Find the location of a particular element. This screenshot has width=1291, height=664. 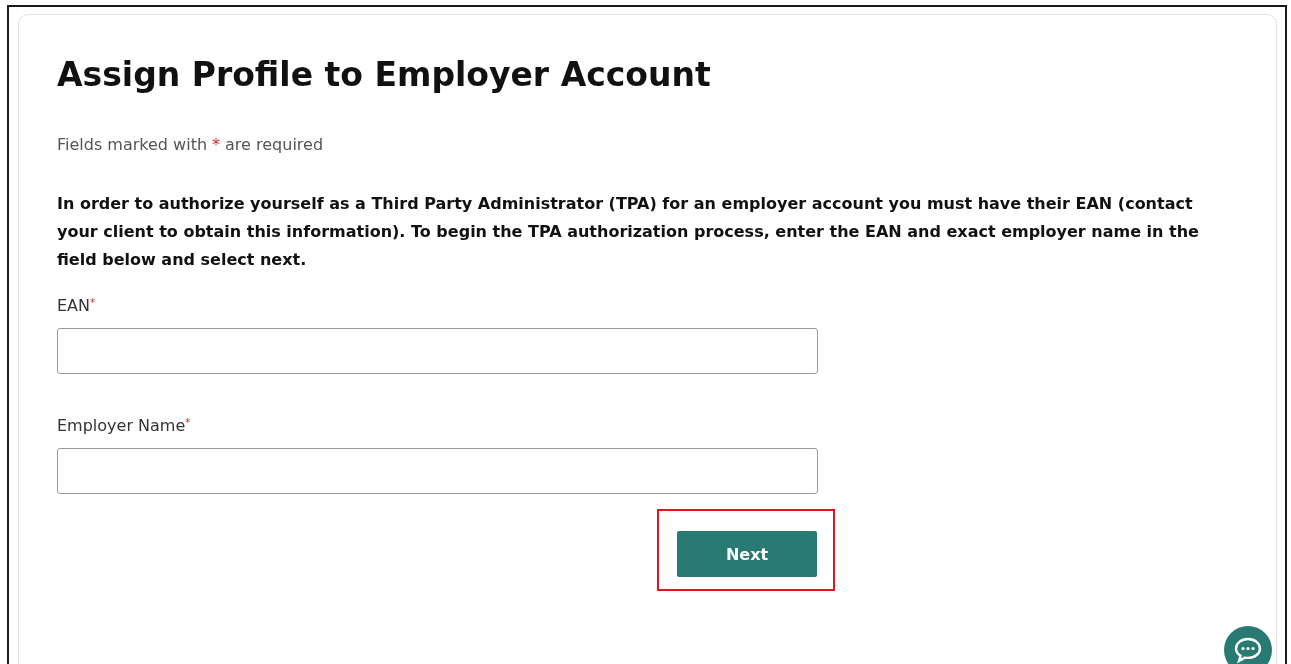

next-button: Next is located at coordinates (747, 554).